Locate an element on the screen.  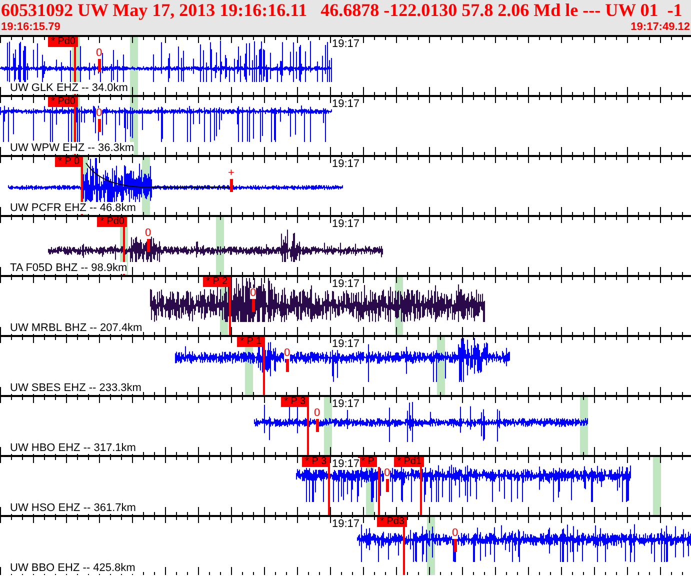
pick-flag: * P 2 is located at coordinates (216, 282).